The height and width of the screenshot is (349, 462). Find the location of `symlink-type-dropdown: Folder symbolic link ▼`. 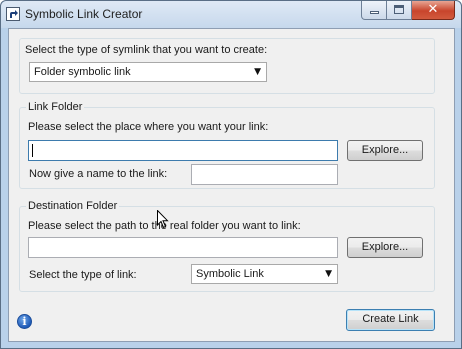

symlink-type-dropdown: Folder symbolic link ▼ is located at coordinates (148, 72).